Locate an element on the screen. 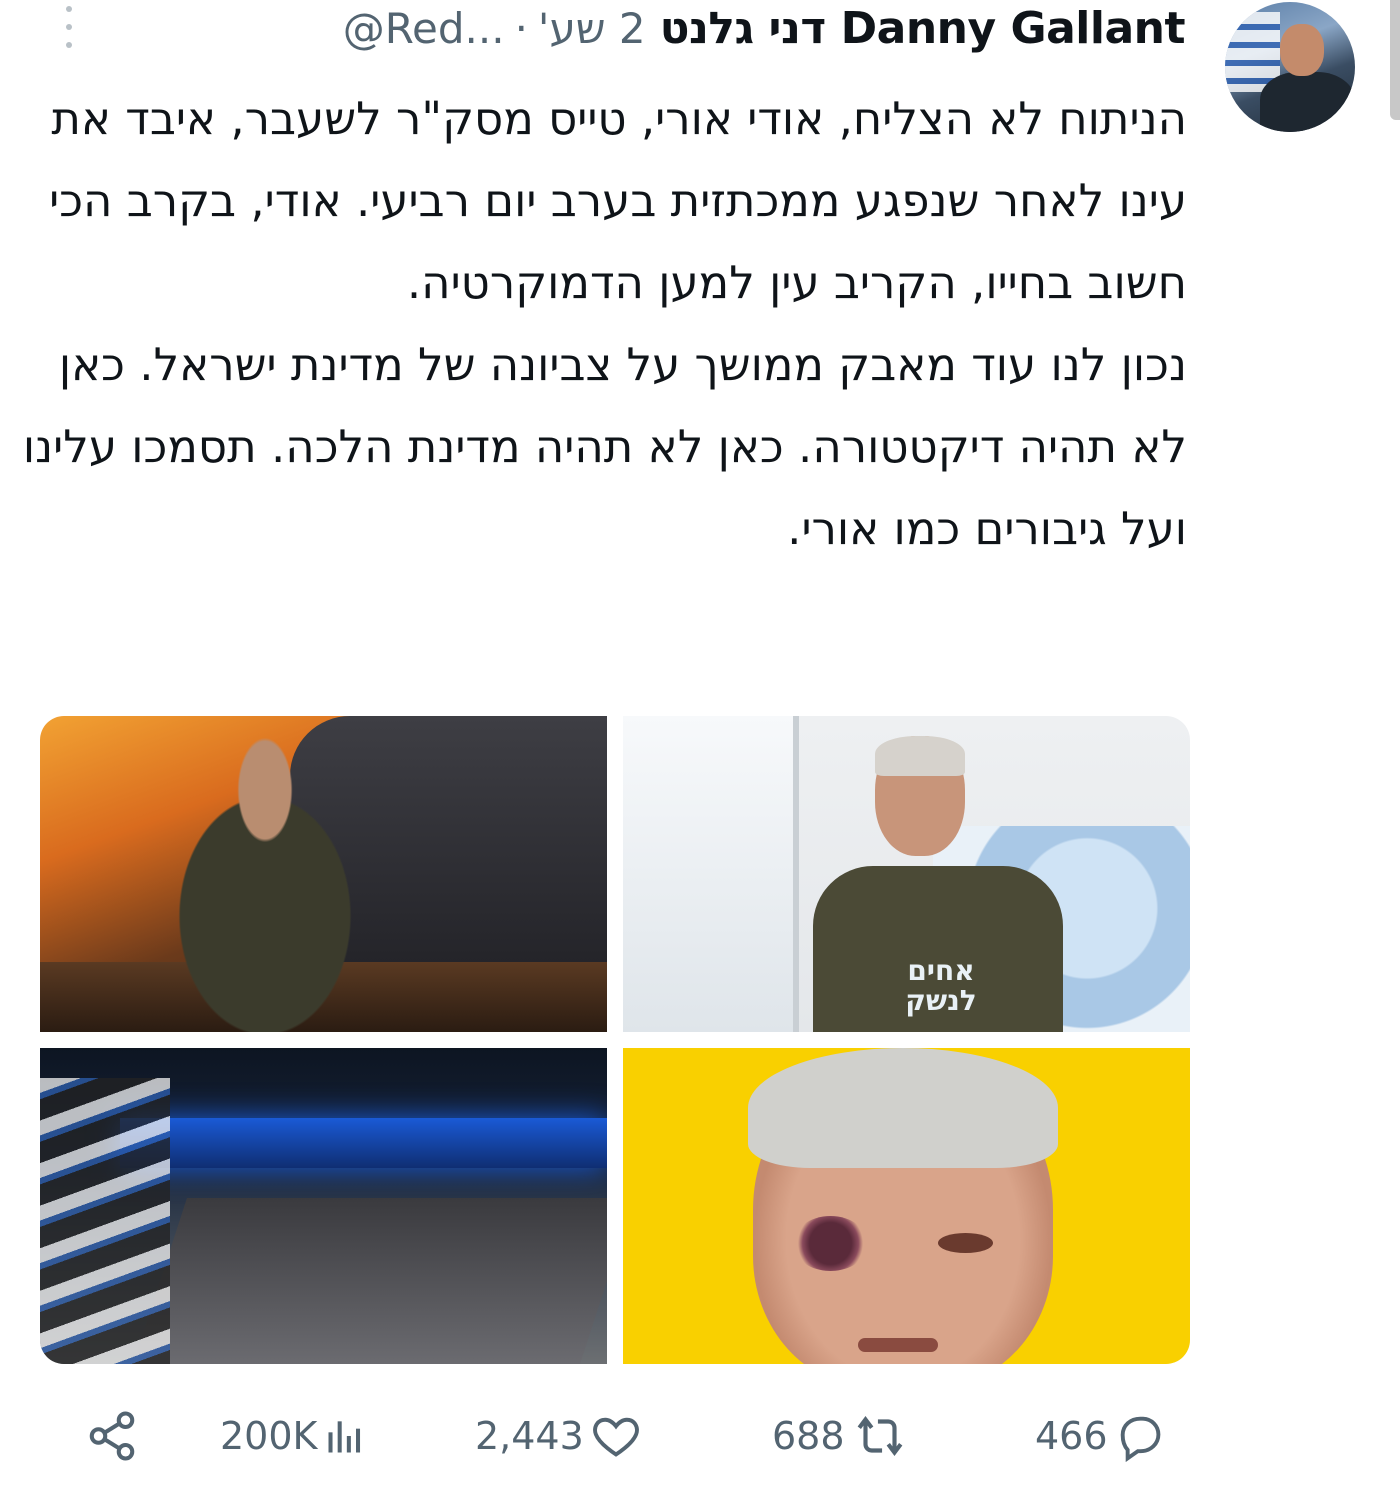 This screenshot has width=1400, height=1503. tweet-header: Danny Gallant דני גלנט @Red... · 2 שע' is located at coordinates (764, 28).